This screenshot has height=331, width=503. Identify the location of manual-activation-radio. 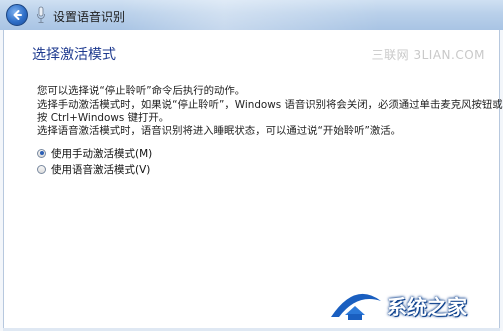
(41, 153).